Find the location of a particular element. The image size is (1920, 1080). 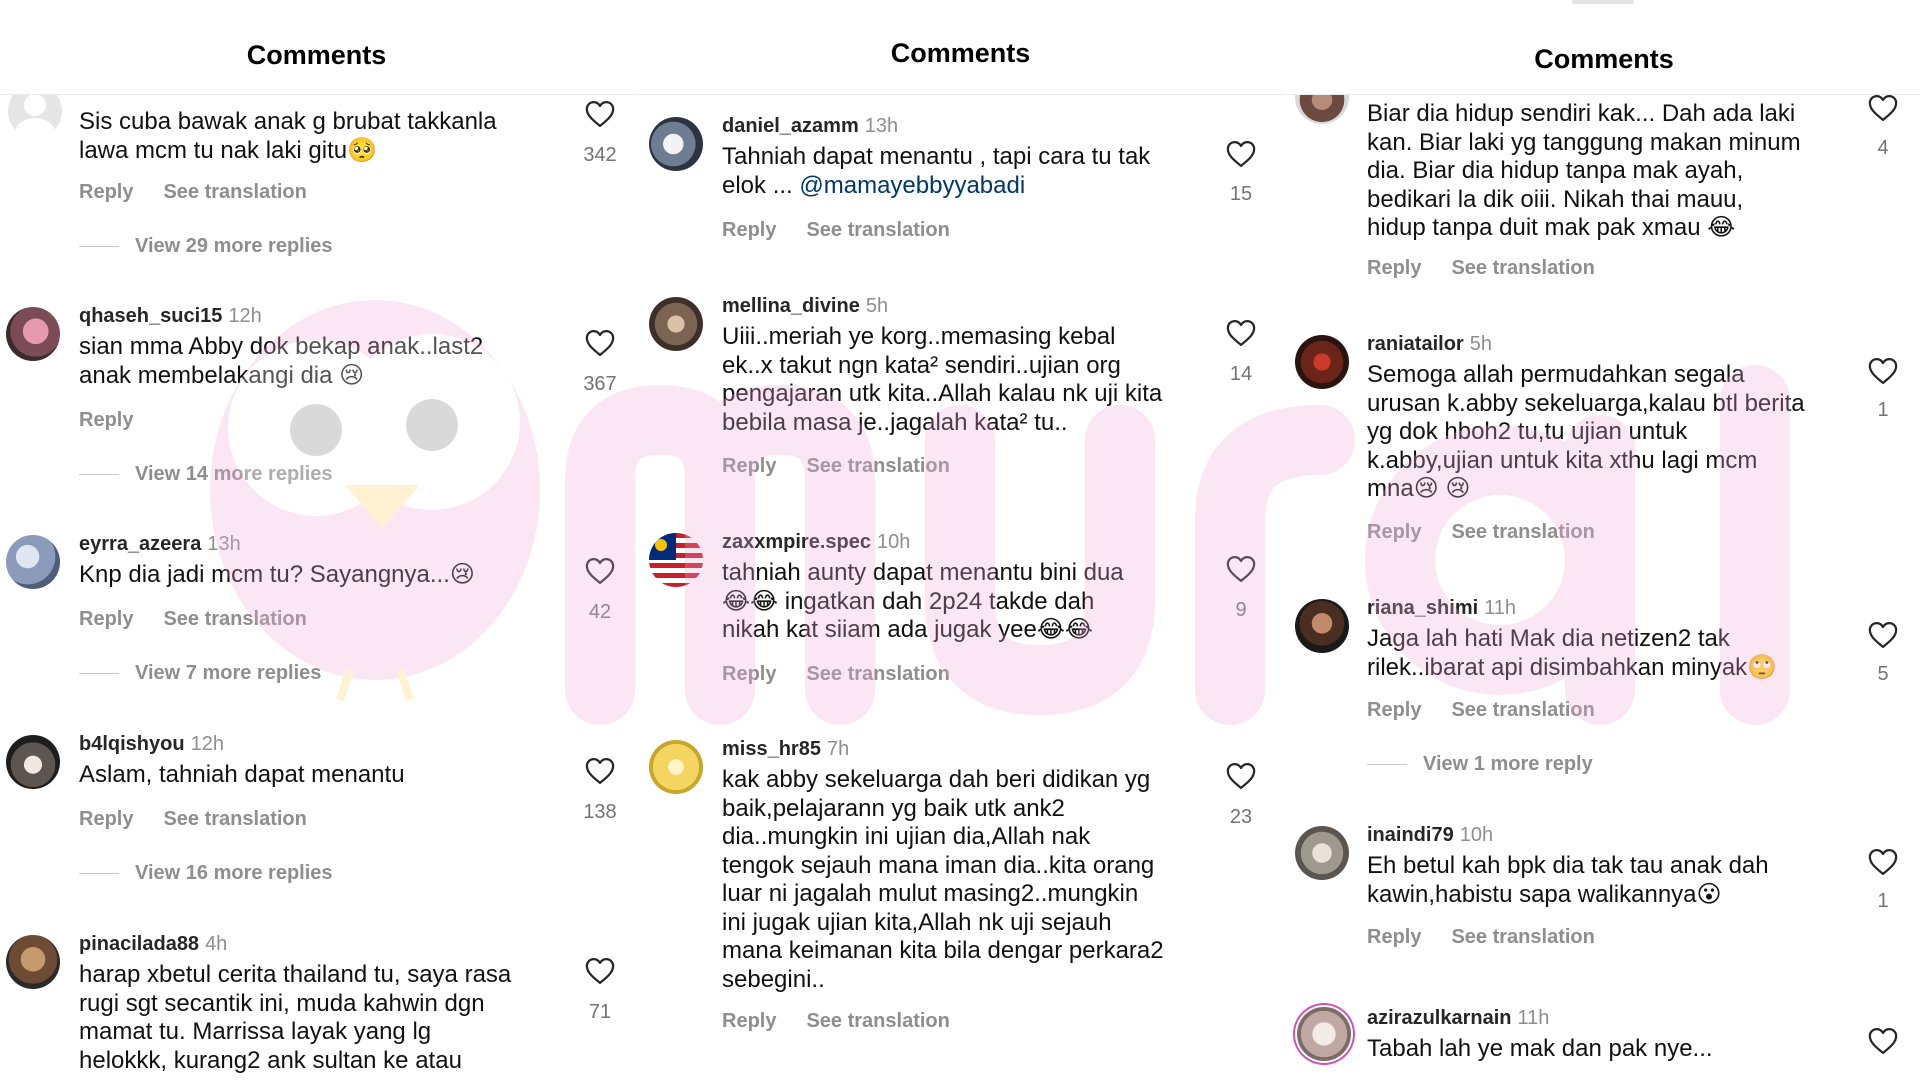

view-replies-label: View 14 more replies is located at coordinates (234, 474).